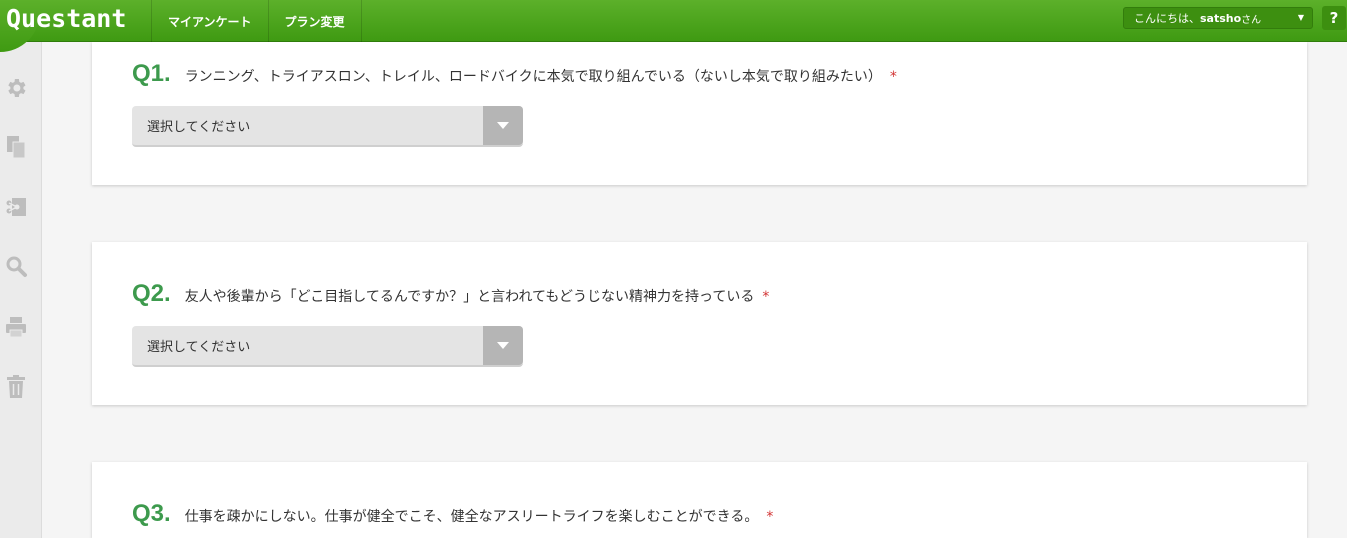 The width and height of the screenshot is (1347, 538). I want to click on question-number-3: Q3., so click(151, 513).